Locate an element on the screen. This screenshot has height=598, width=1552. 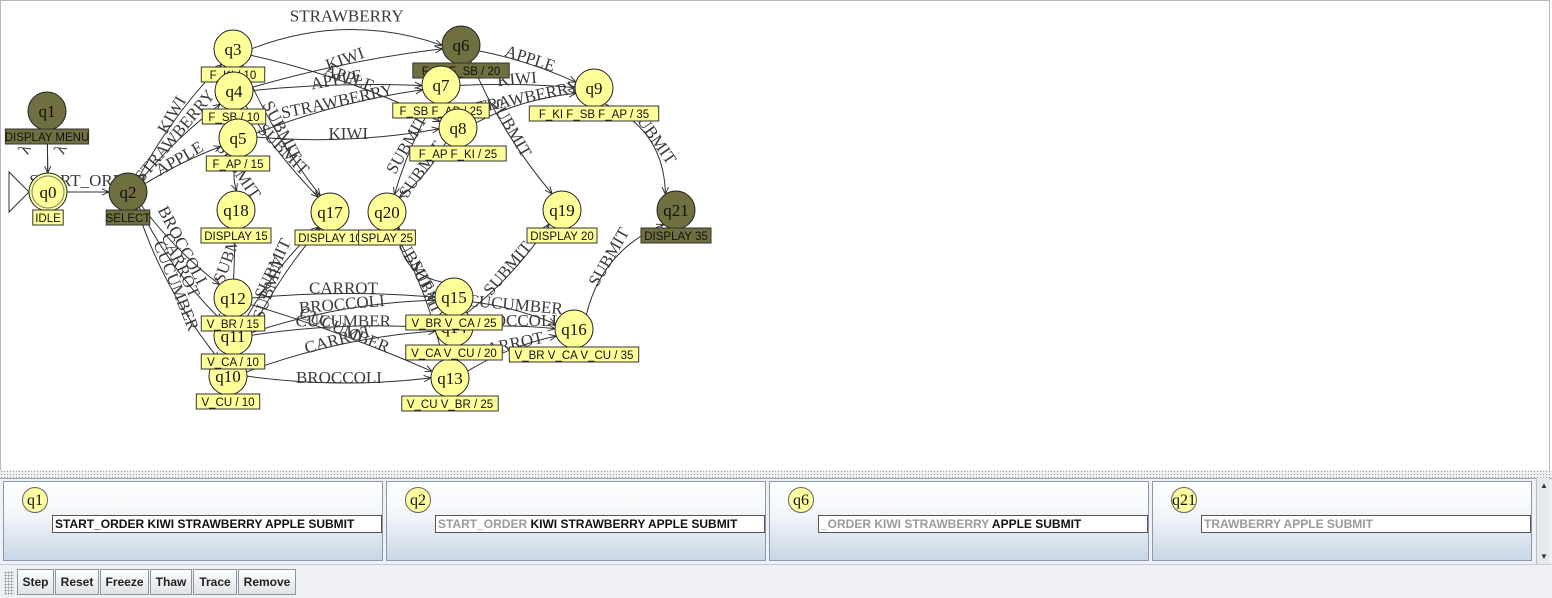
state-name: q2 is located at coordinates (128, 192).